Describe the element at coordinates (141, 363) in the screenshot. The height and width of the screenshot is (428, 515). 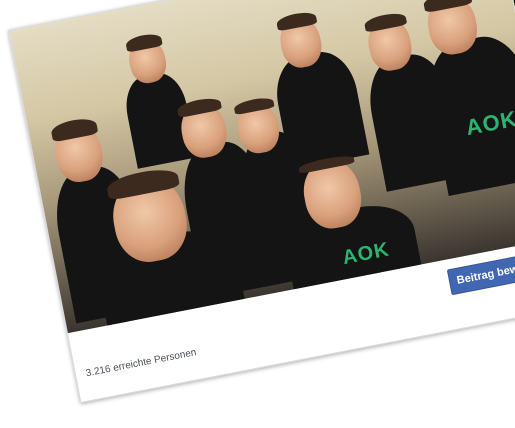
I see `reach-count: 3.216 erreichte Personen` at that location.